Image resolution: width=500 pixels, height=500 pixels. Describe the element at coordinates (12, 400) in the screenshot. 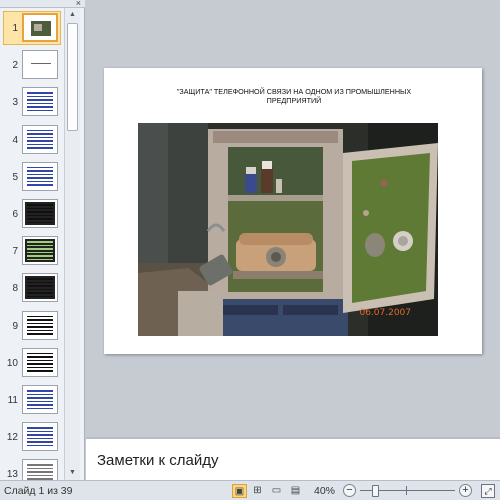

I see `thumbnail-number: 11` at that location.